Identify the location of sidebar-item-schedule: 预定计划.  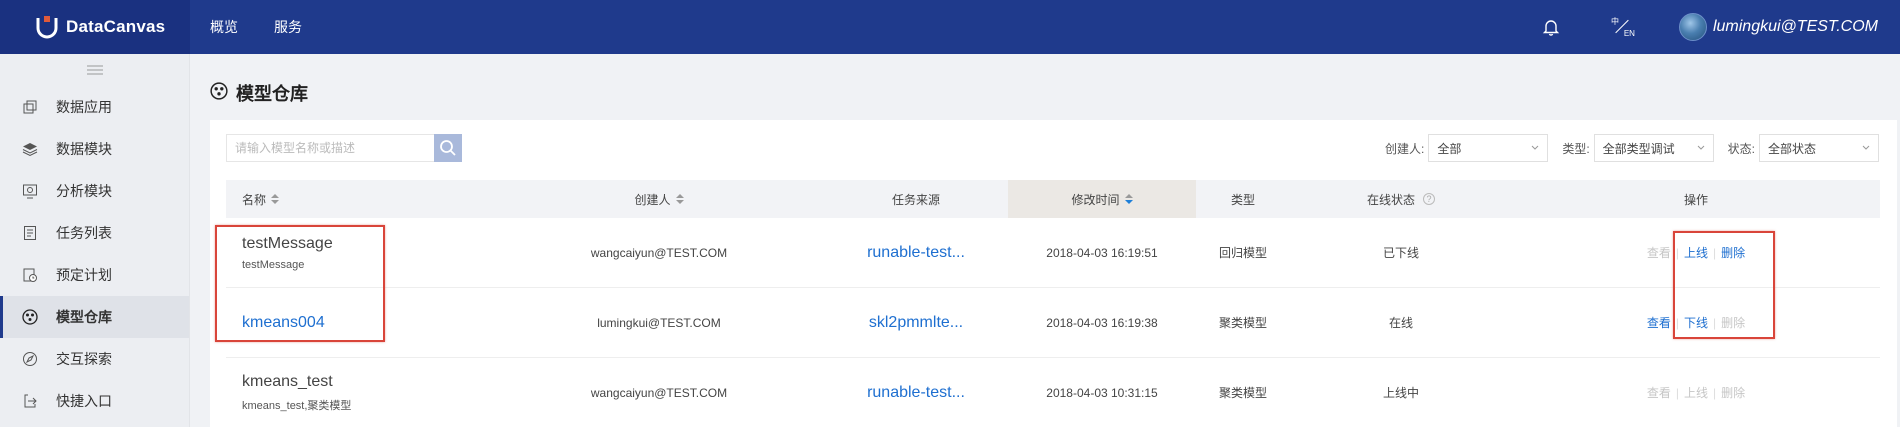
(94, 275).